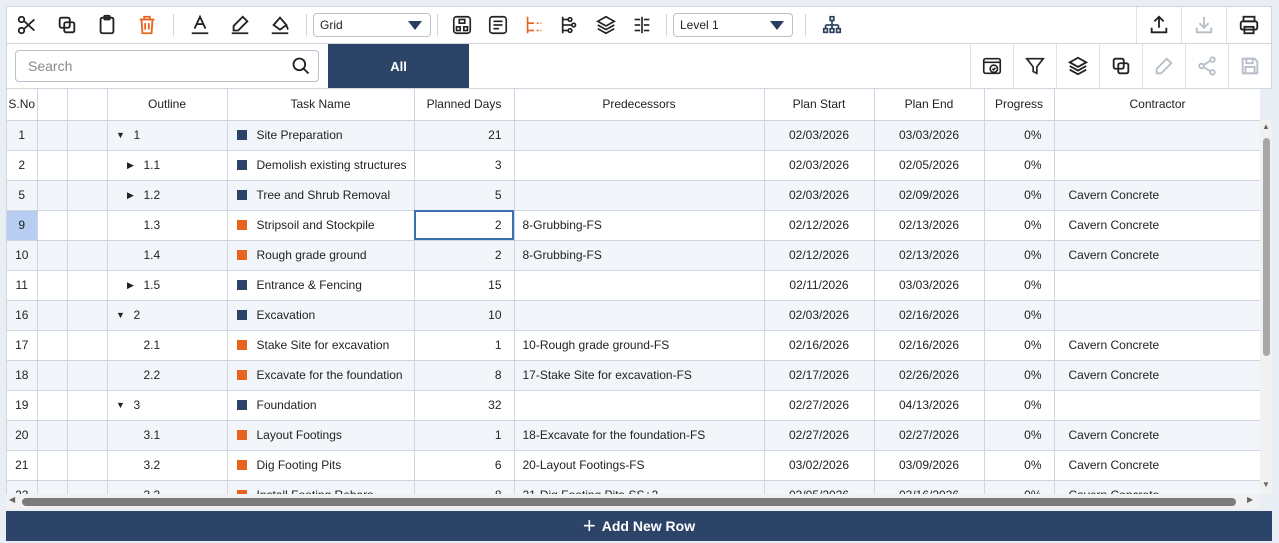 The width and height of the screenshot is (1279, 543). What do you see at coordinates (464, 285) in the screenshot?
I see `cell-planned-days: 15` at bounding box center [464, 285].